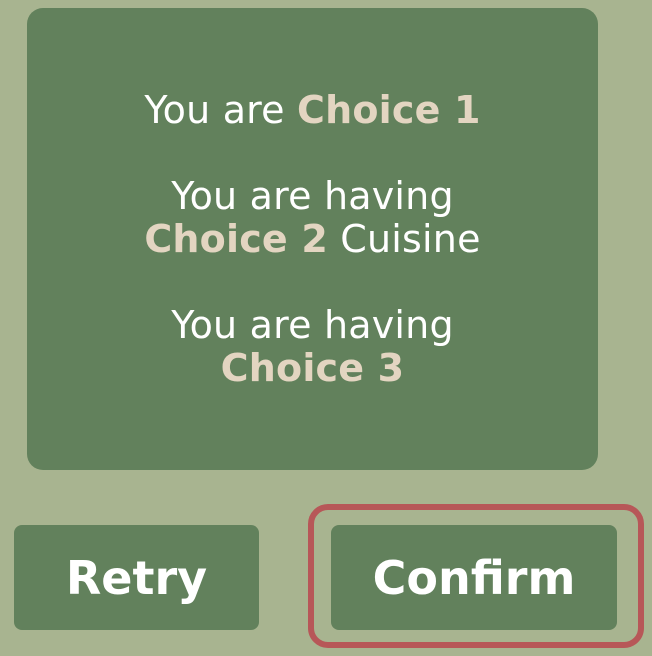 Image resolution: width=652 pixels, height=656 pixels. I want to click on summary-line-1: You are Choice 1, so click(312, 109).